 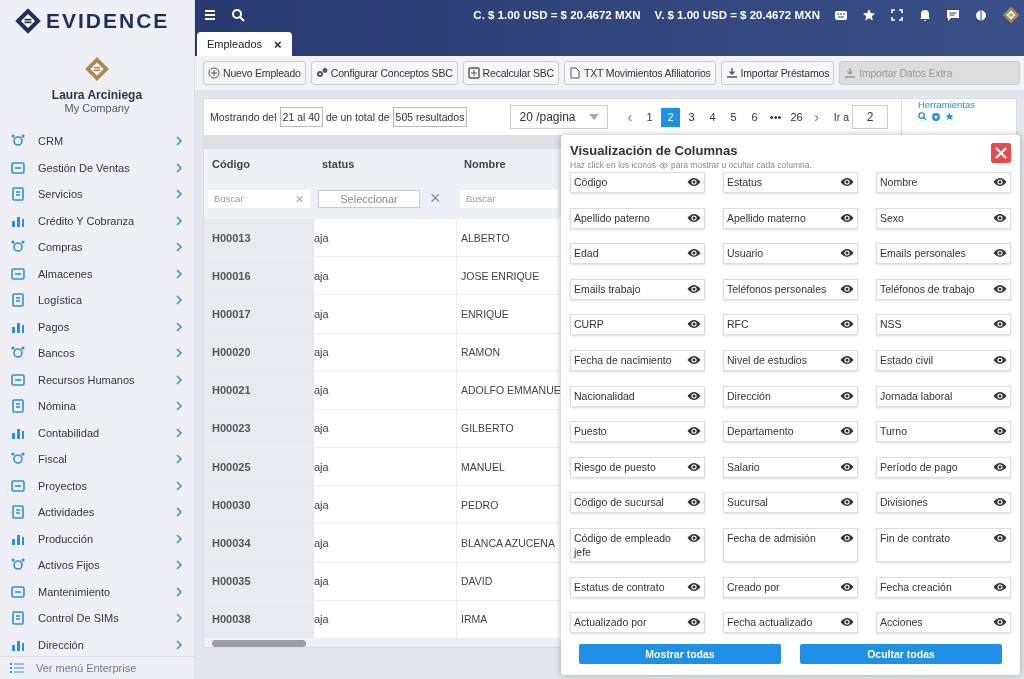 What do you see at coordinates (897, 15) in the screenshot?
I see `fullscreen-icon` at bounding box center [897, 15].